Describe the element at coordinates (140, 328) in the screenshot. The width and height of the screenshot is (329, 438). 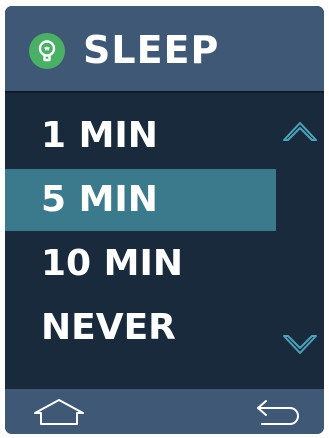
I see `option-never: NEVER` at that location.